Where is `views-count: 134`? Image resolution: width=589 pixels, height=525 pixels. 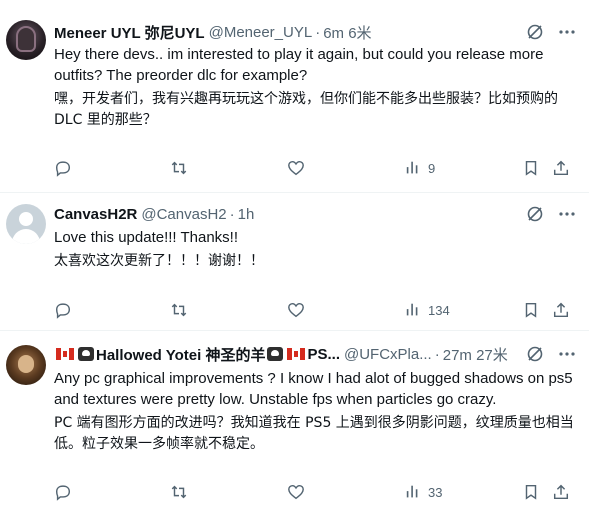
views-count: 134 is located at coordinates (439, 310).